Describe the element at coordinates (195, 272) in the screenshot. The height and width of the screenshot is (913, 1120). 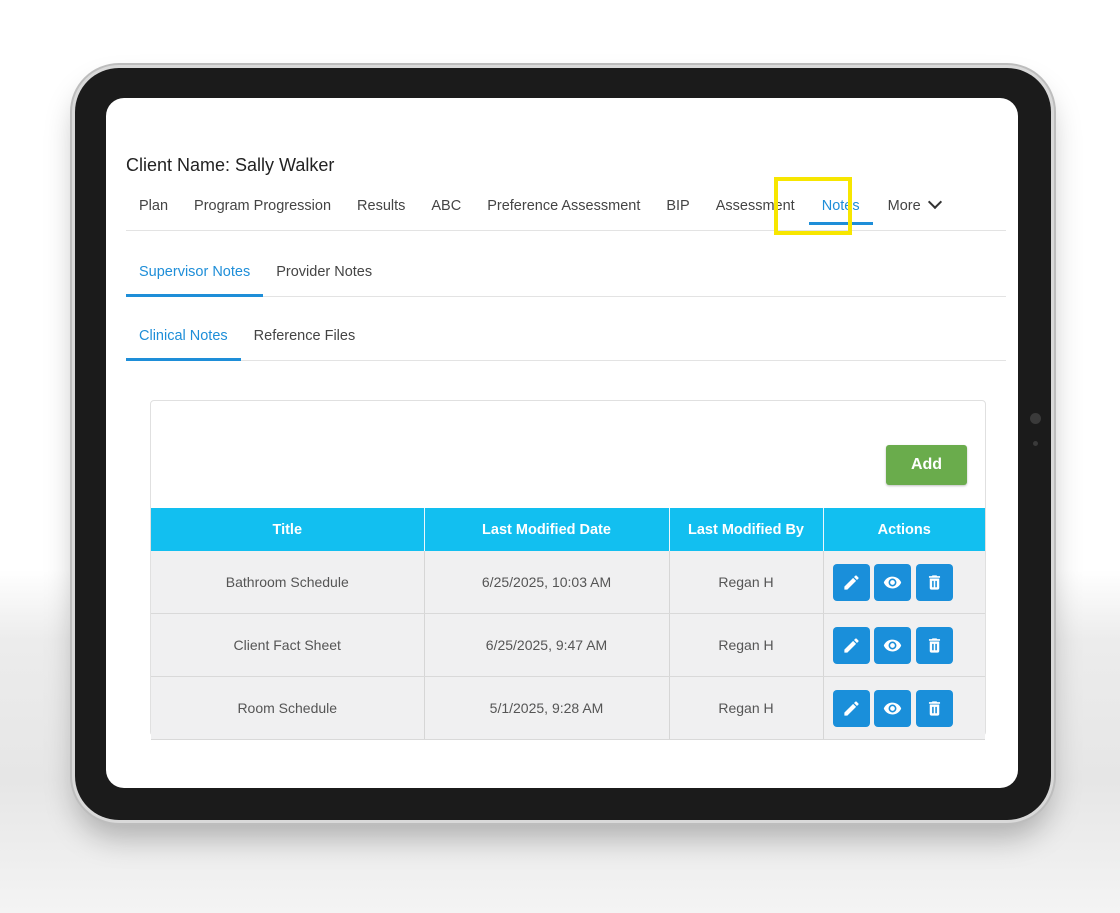
I see `tab-supervisor-notes-label: Supervisor Notes` at that location.